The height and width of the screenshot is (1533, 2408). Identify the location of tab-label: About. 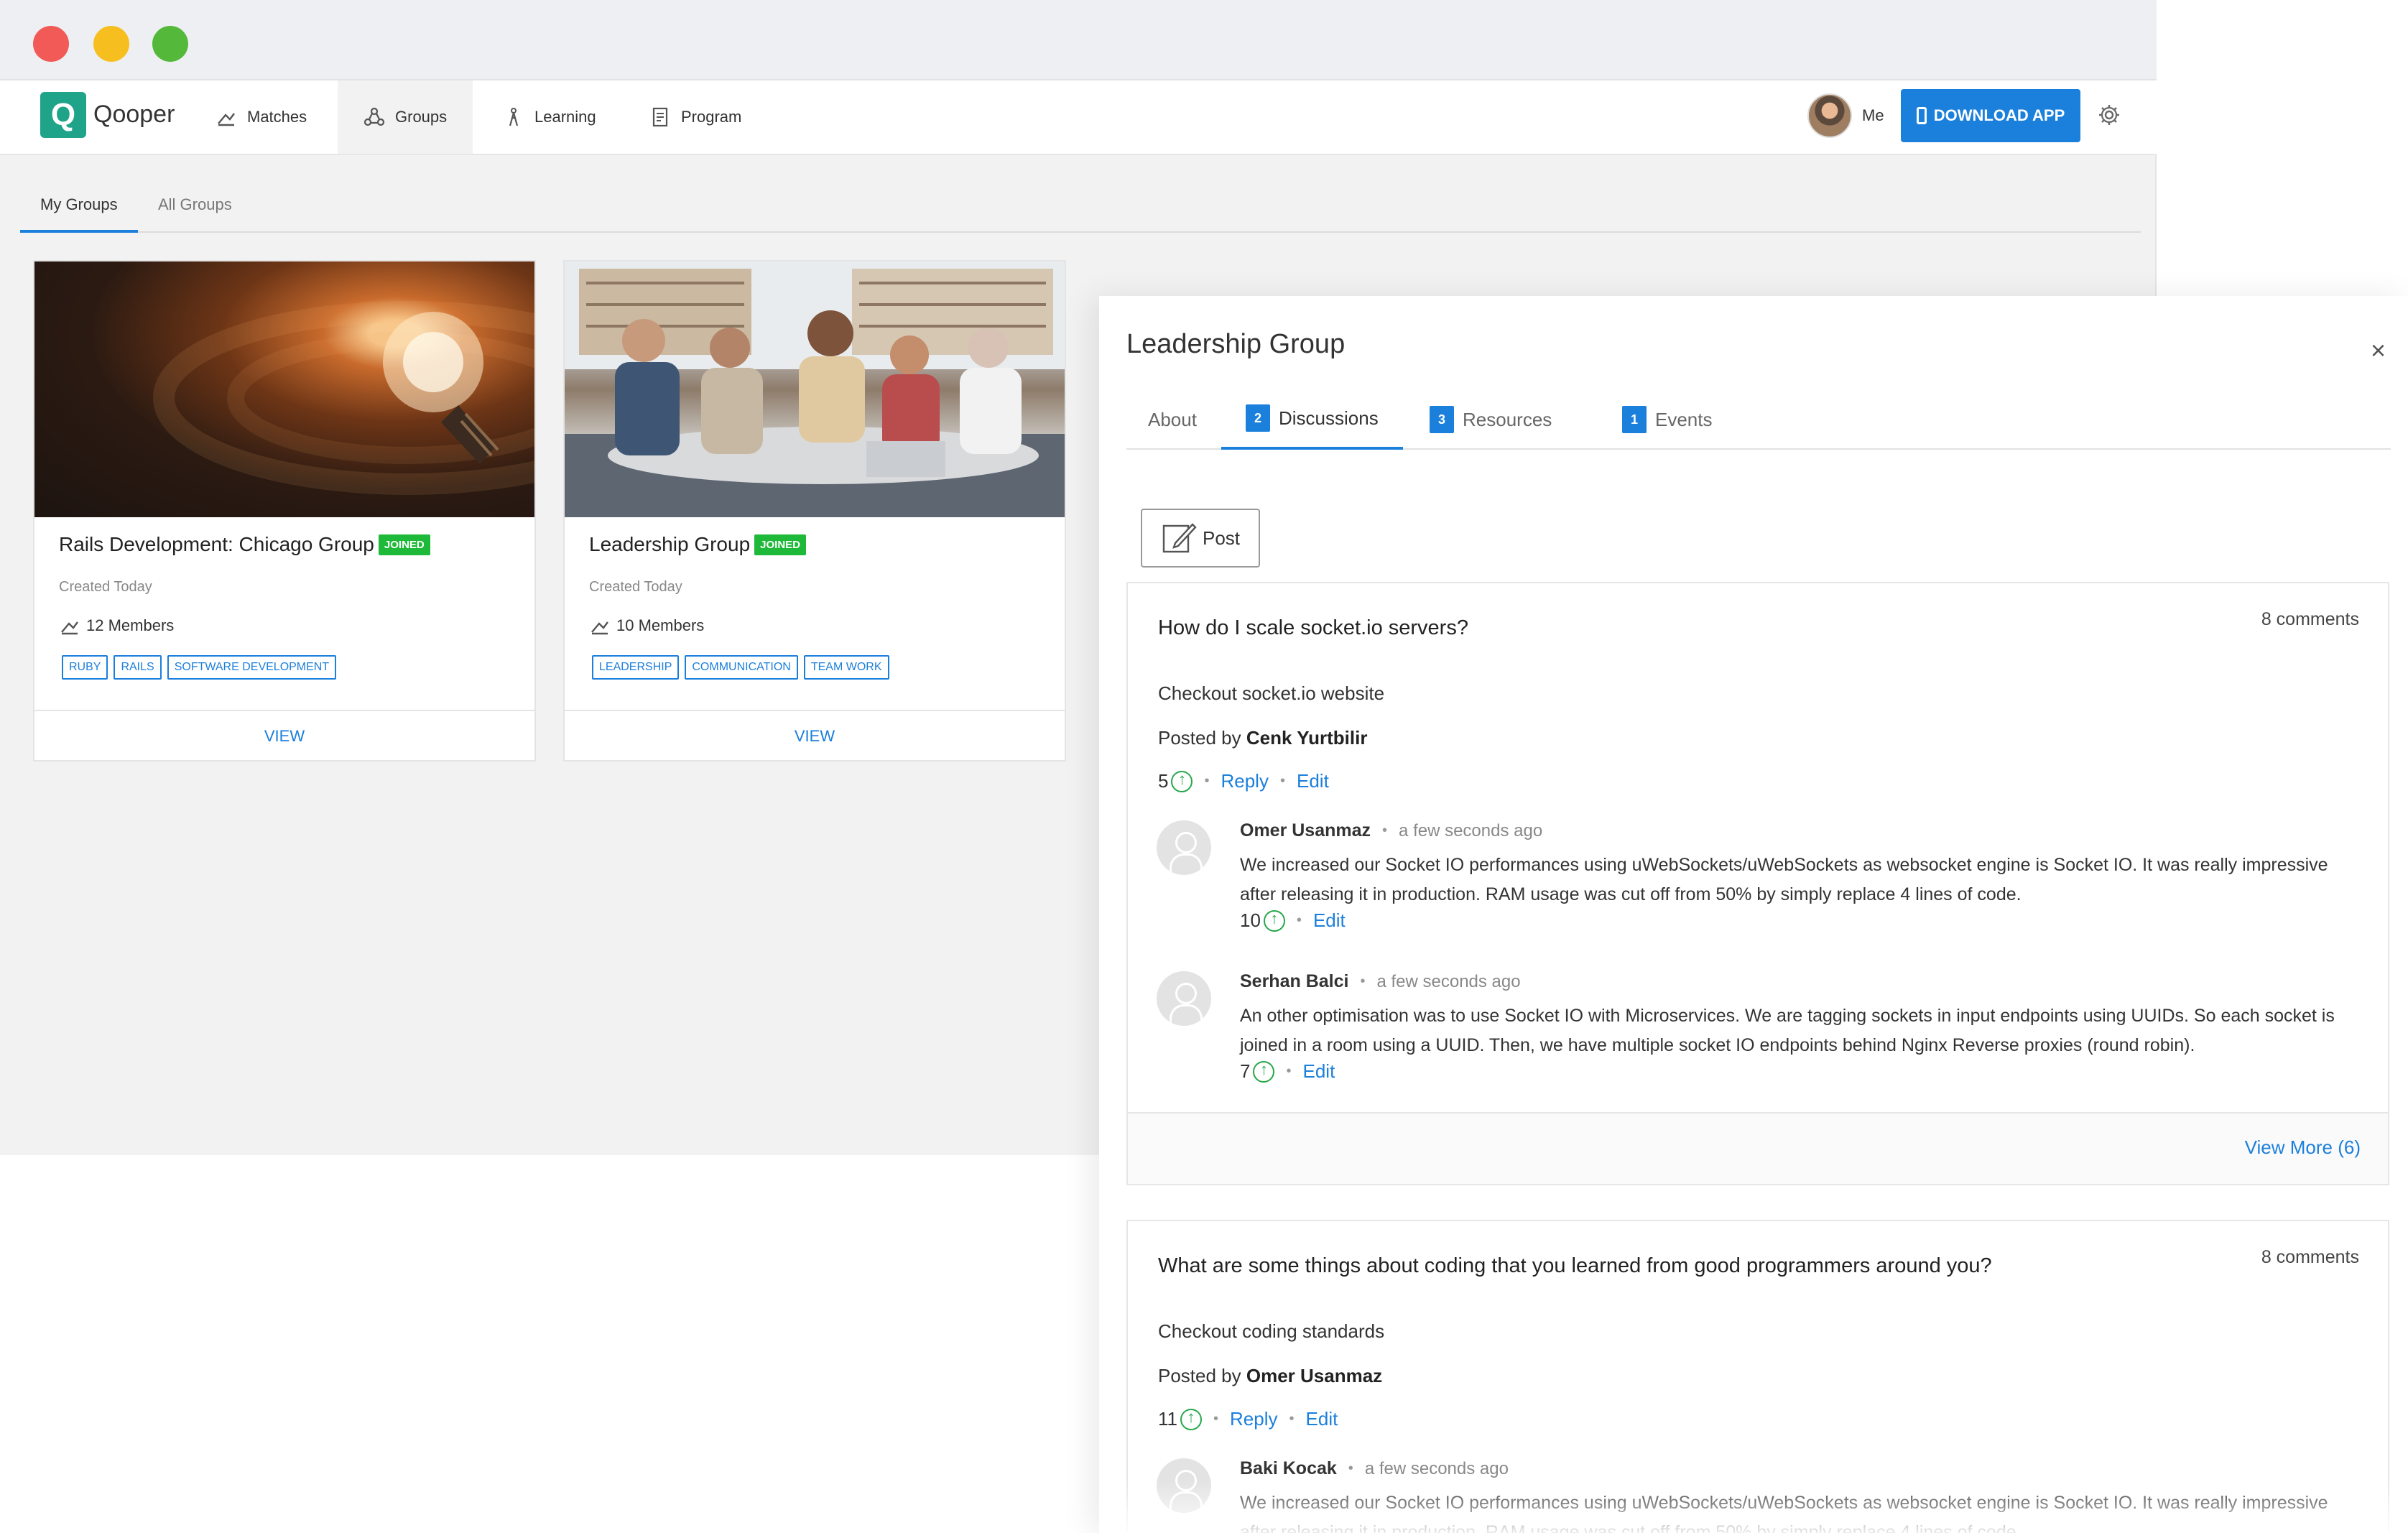
(1172, 419).